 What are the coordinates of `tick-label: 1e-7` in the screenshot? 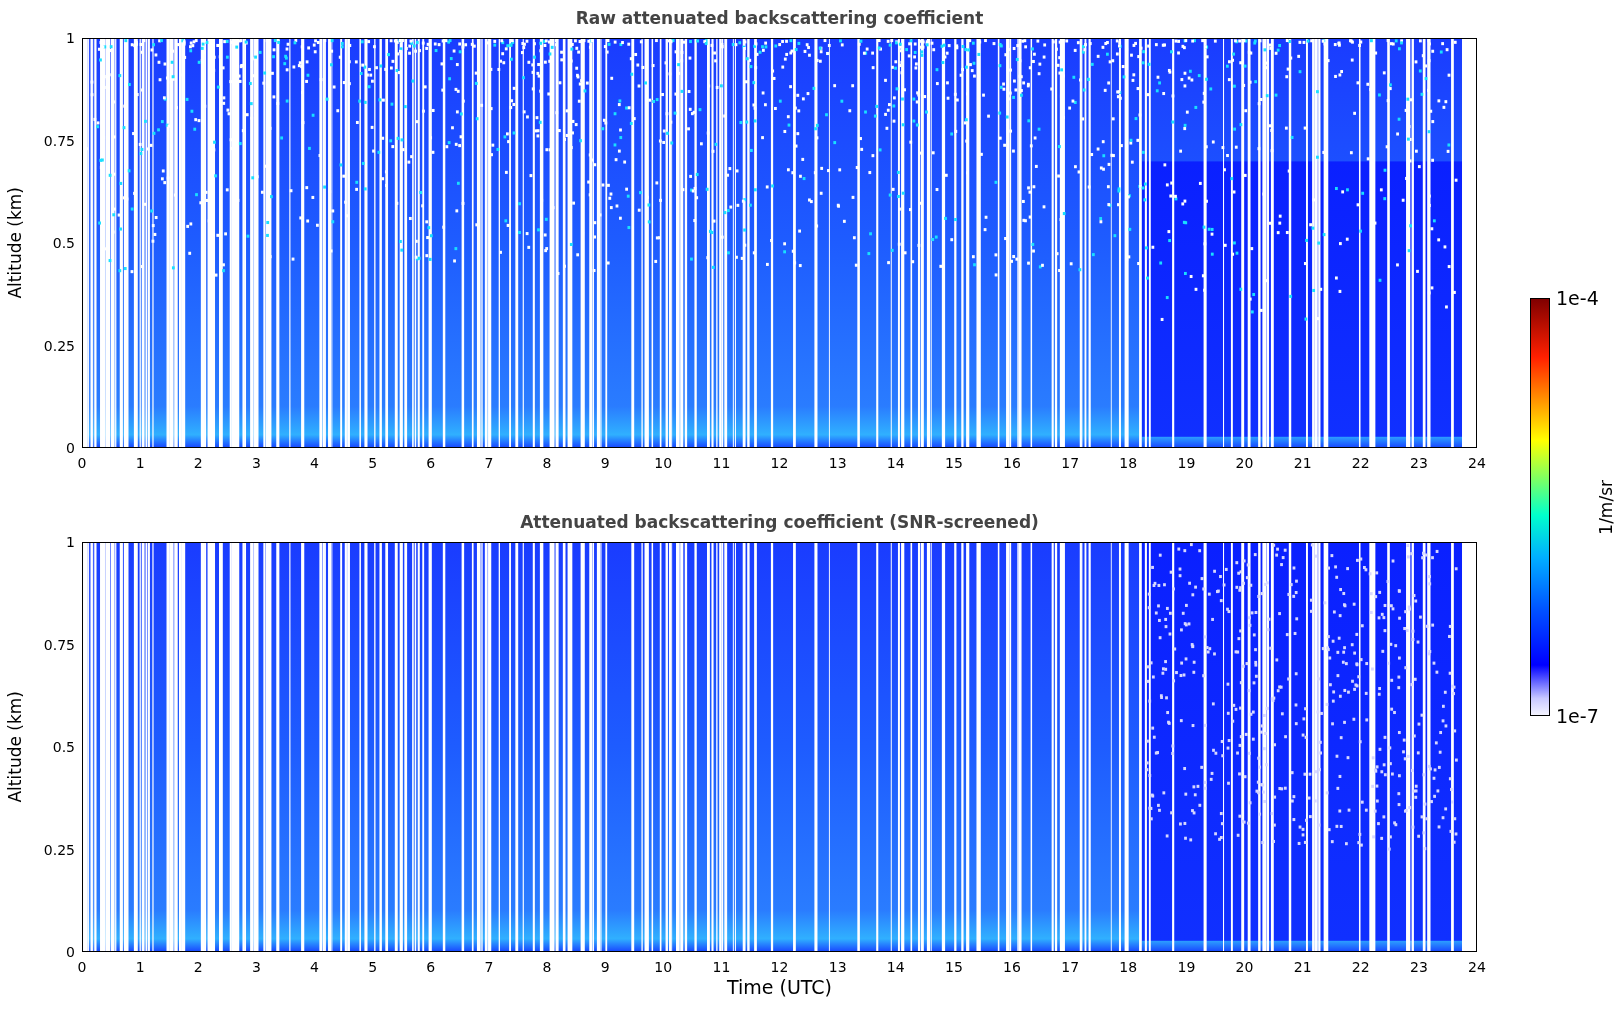 It's located at (1577, 716).